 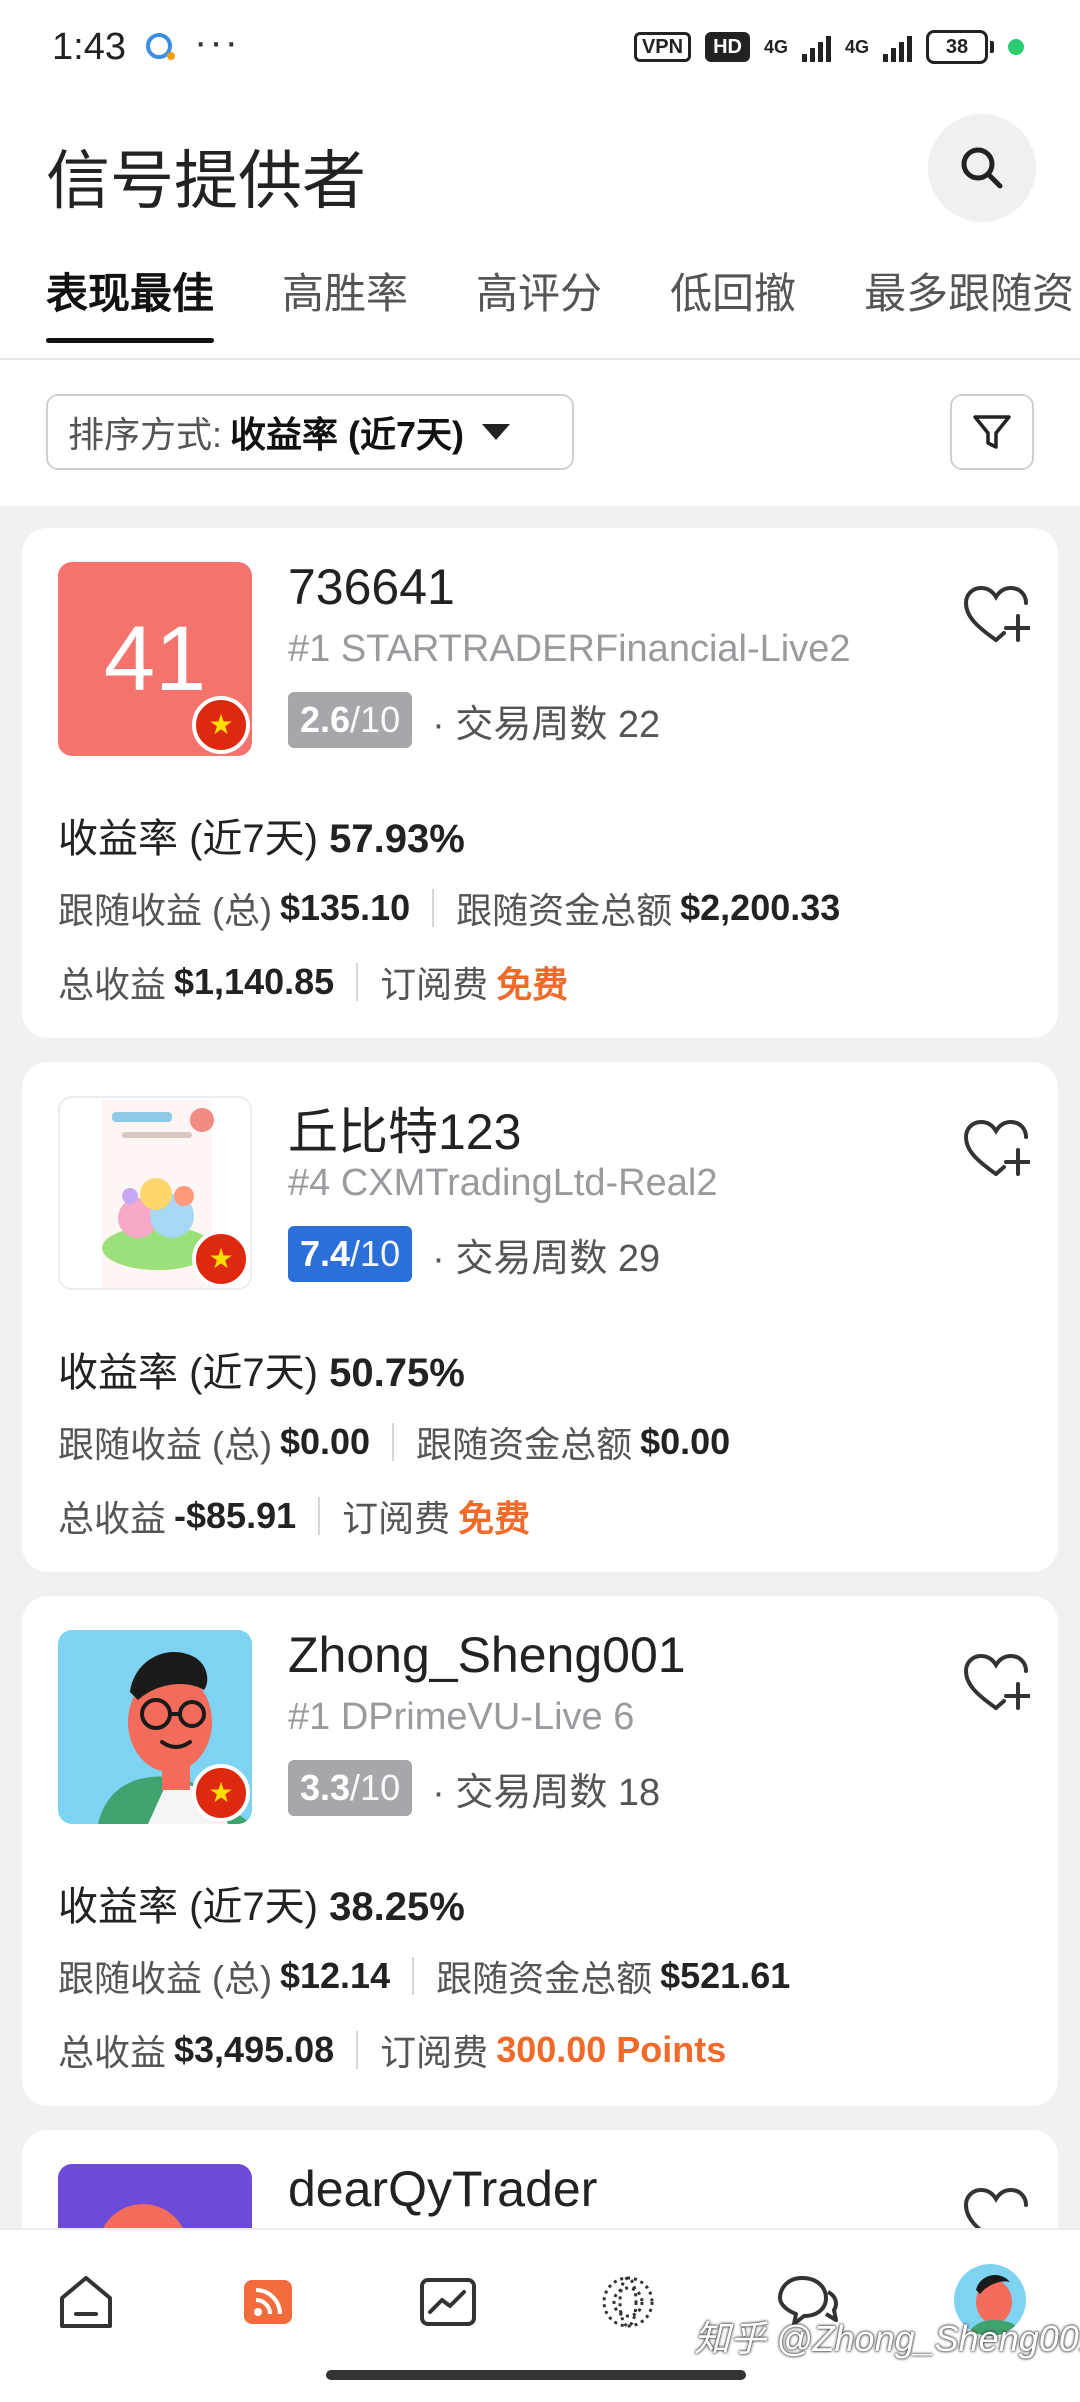 I want to click on trading-weeks: · 交易周数 18, so click(x=546, y=1792).